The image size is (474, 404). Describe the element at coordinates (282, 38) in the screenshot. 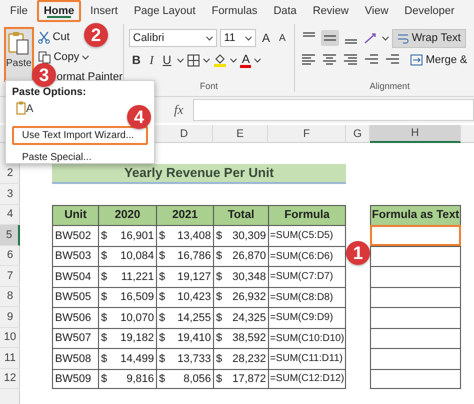

I see `shrink-font-button: A` at that location.